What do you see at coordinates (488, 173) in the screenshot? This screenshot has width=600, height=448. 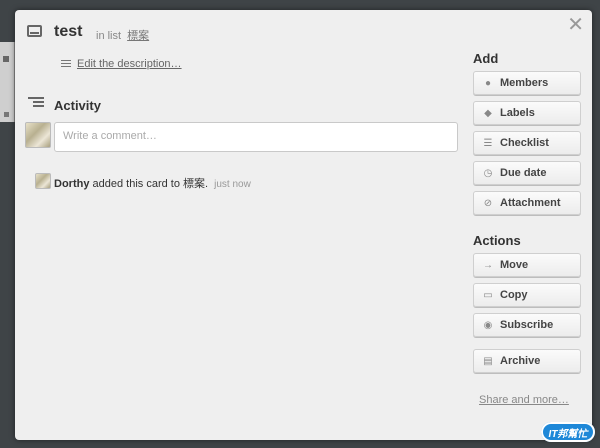 I see `clock-icon: ◷` at bounding box center [488, 173].